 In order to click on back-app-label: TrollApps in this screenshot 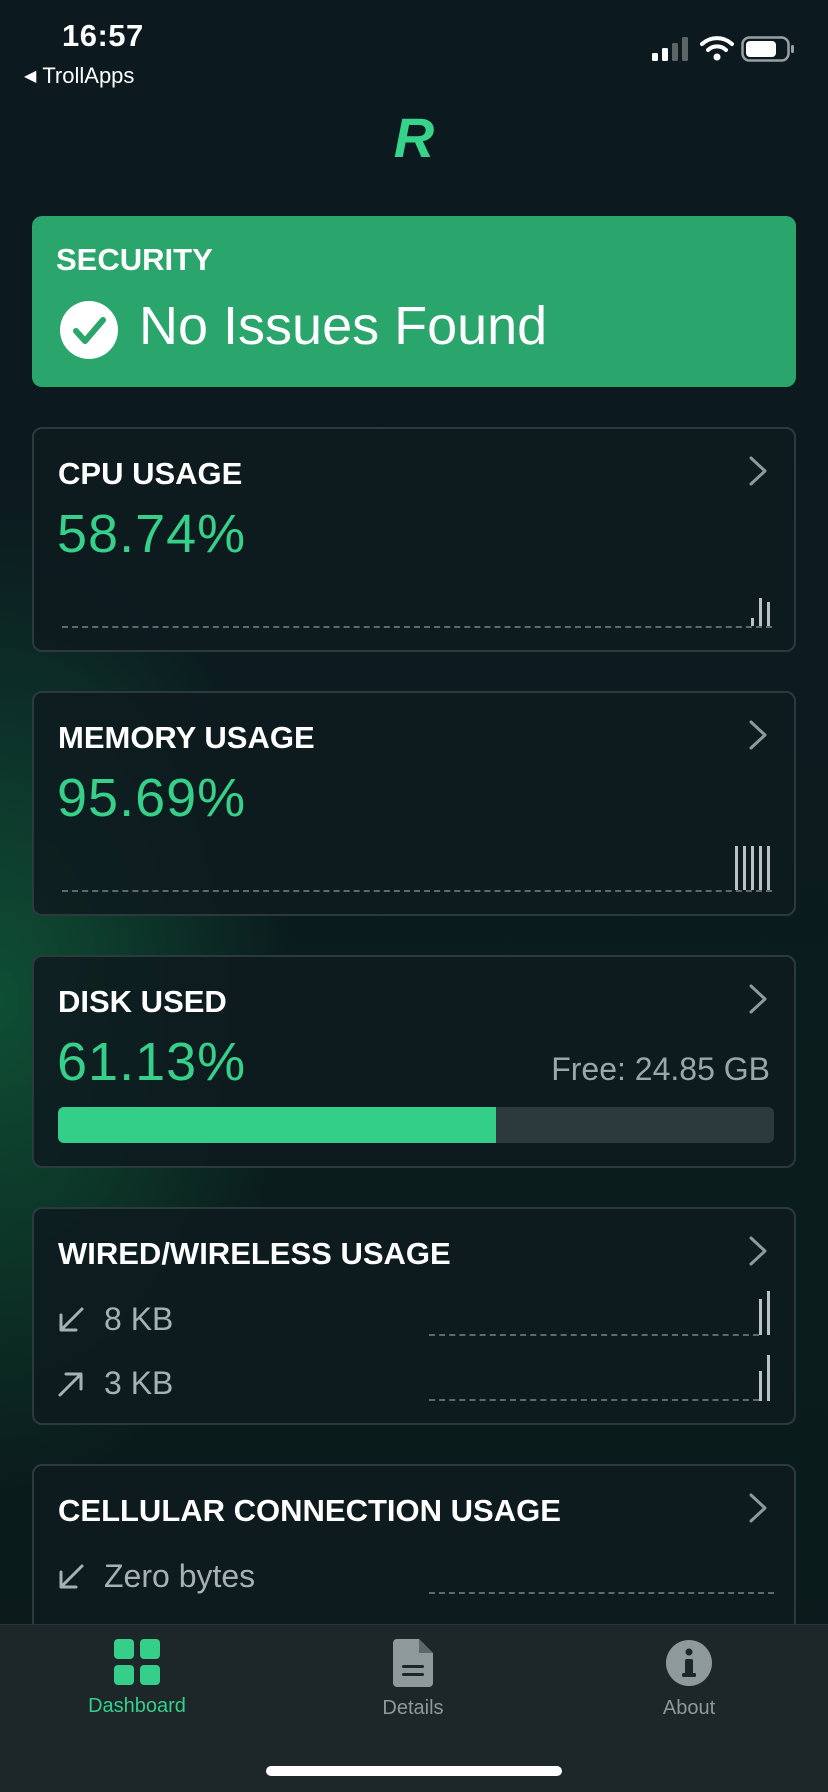, I will do `click(88, 75)`.